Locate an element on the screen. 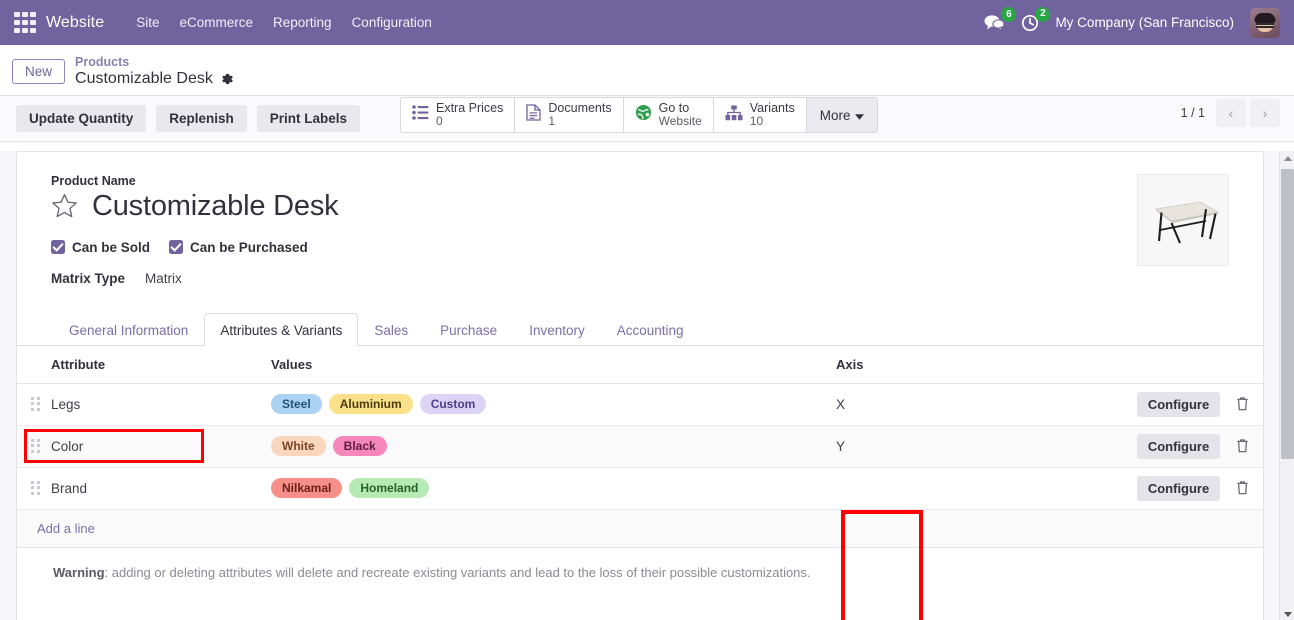  activities-clock-icon: 2 is located at coordinates (1036, 19).